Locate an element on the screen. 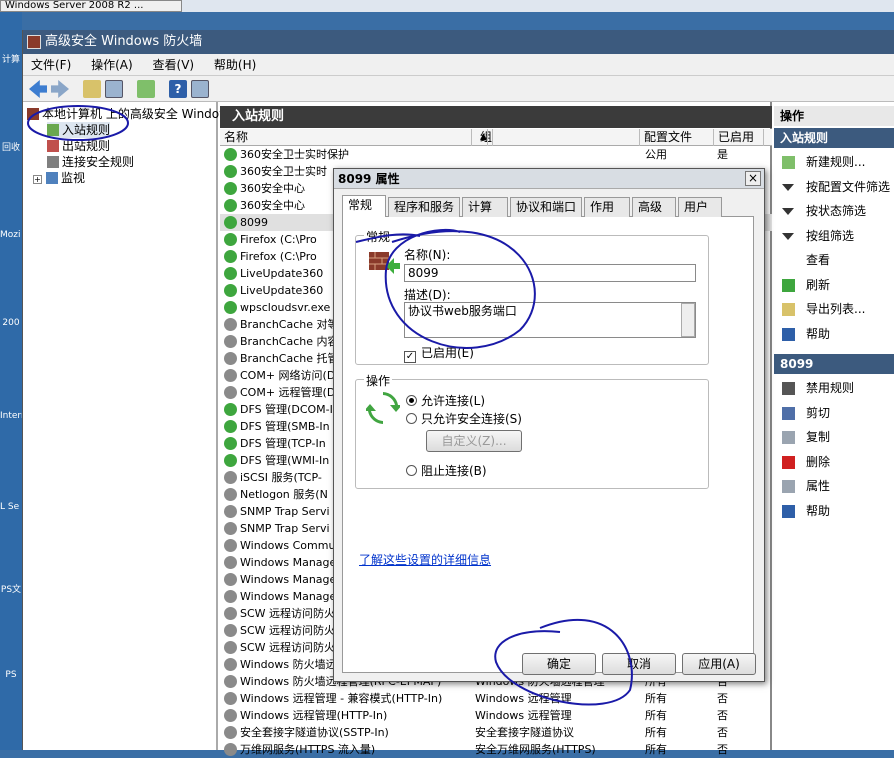  toolbar: ? is located at coordinates (458, 89).